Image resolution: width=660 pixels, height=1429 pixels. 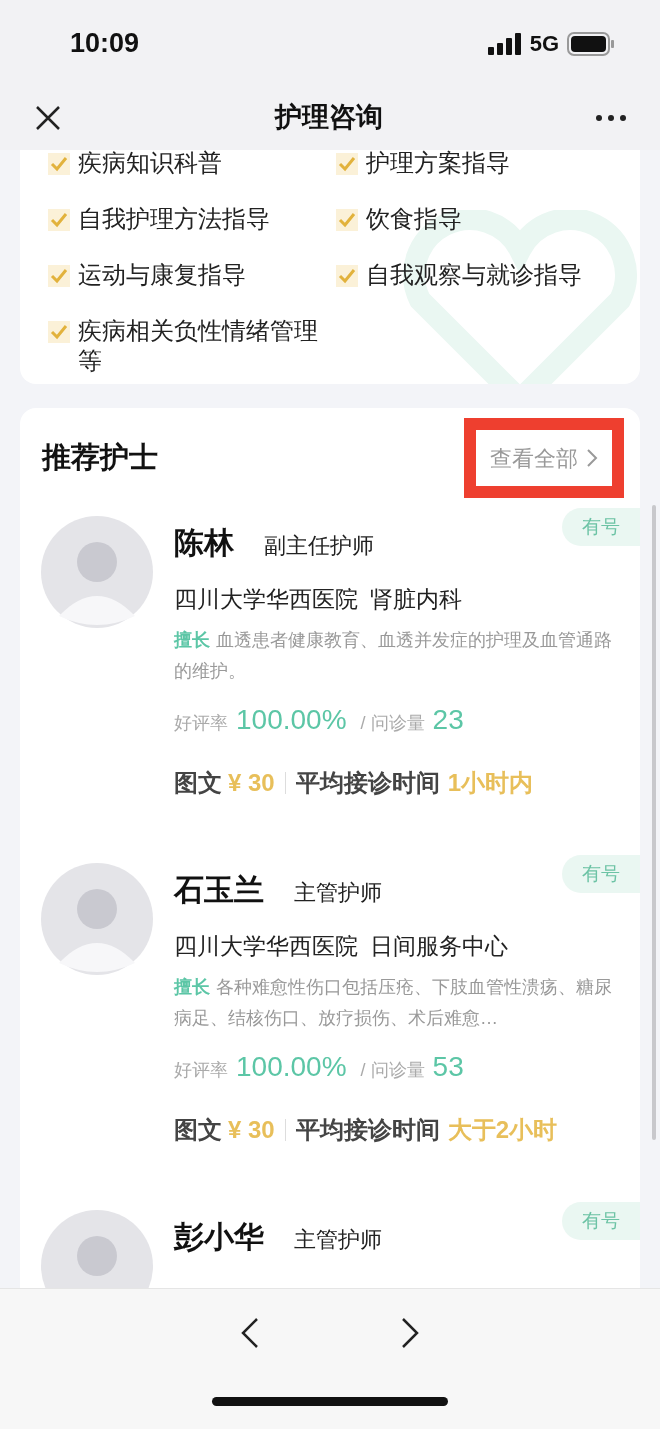 What do you see at coordinates (438, 164) in the screenshot?
I see `service-item: 护理方案指导` at bounding box center [438, 164].